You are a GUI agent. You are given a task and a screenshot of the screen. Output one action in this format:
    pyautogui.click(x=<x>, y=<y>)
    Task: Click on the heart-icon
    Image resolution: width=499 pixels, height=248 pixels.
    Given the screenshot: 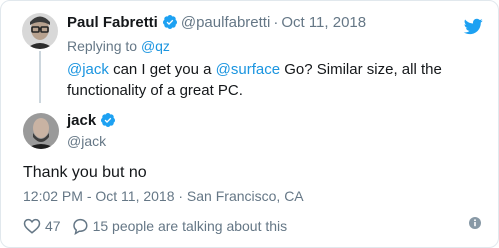 What is the action you would take?
    pyautogui.click(x=32, y=226)
    